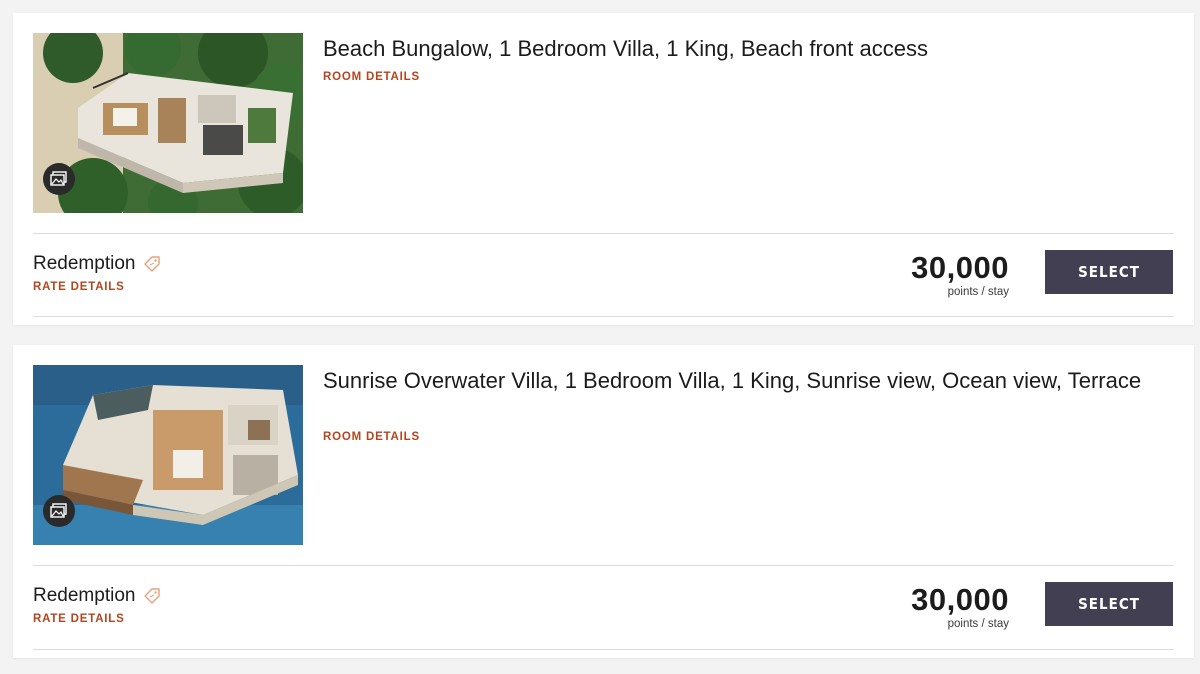 This screenshot has width=1200, height=674. I want to click on overwater-villa-floorplan-image, so click(168, 455).